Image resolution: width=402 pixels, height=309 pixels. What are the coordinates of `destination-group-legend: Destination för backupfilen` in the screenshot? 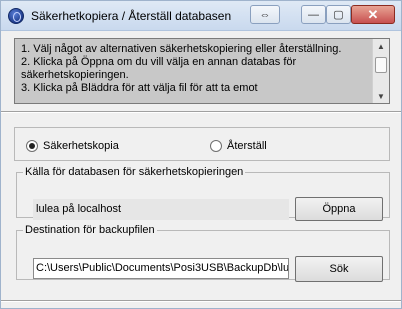 It's located at (90, 230).